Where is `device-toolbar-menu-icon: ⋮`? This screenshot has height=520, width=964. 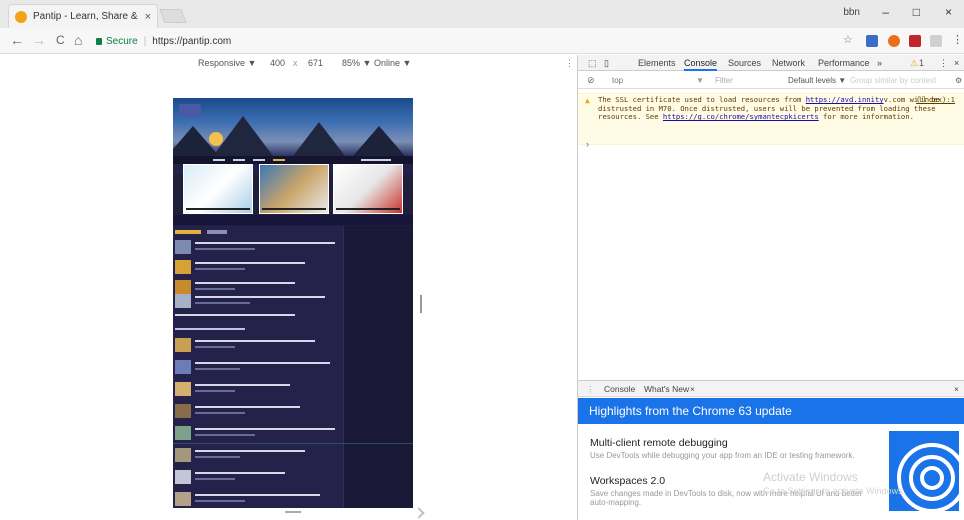 device-toolbar-menu-icon: ⋮ is located at coordinates (569, 63).